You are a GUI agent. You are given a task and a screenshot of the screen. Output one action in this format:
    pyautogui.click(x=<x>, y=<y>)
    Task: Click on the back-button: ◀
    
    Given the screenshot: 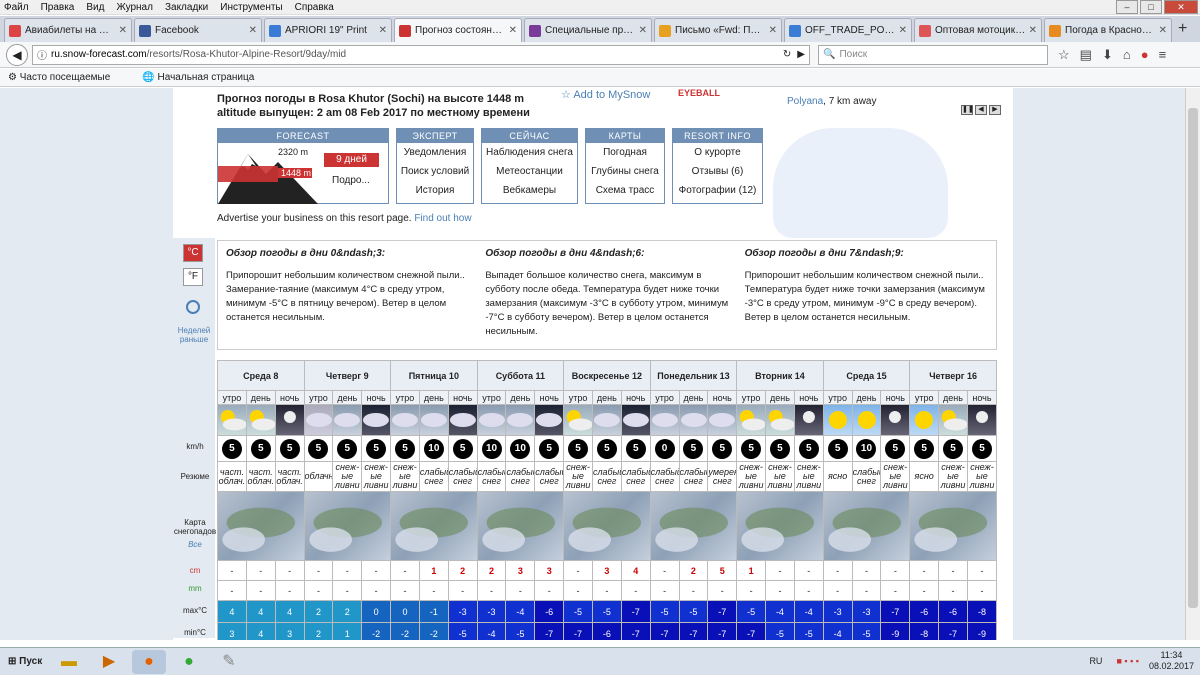 What is the action you would take?
    pyautogui.click(x=17, y=54)
    